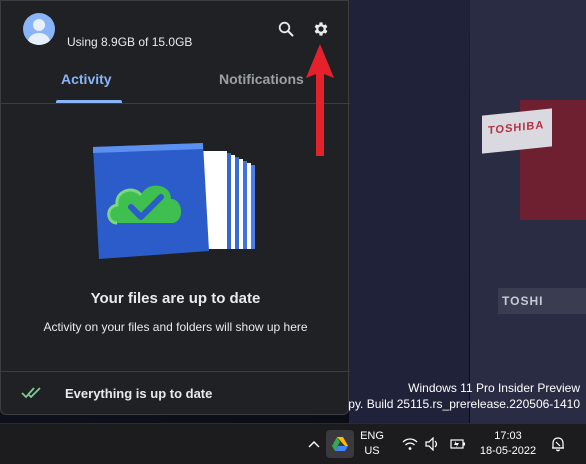  I want to click on toshiba-sign: TOSHIBA, so click(517, 131).